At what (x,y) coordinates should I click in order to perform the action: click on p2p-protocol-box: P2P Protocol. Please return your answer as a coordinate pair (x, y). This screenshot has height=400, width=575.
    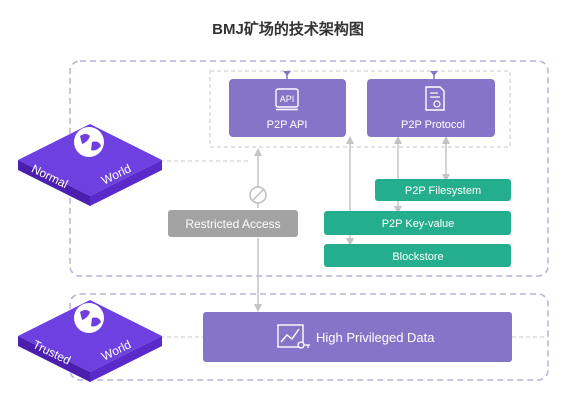
    Looking at the image, I should click on (431, 108).